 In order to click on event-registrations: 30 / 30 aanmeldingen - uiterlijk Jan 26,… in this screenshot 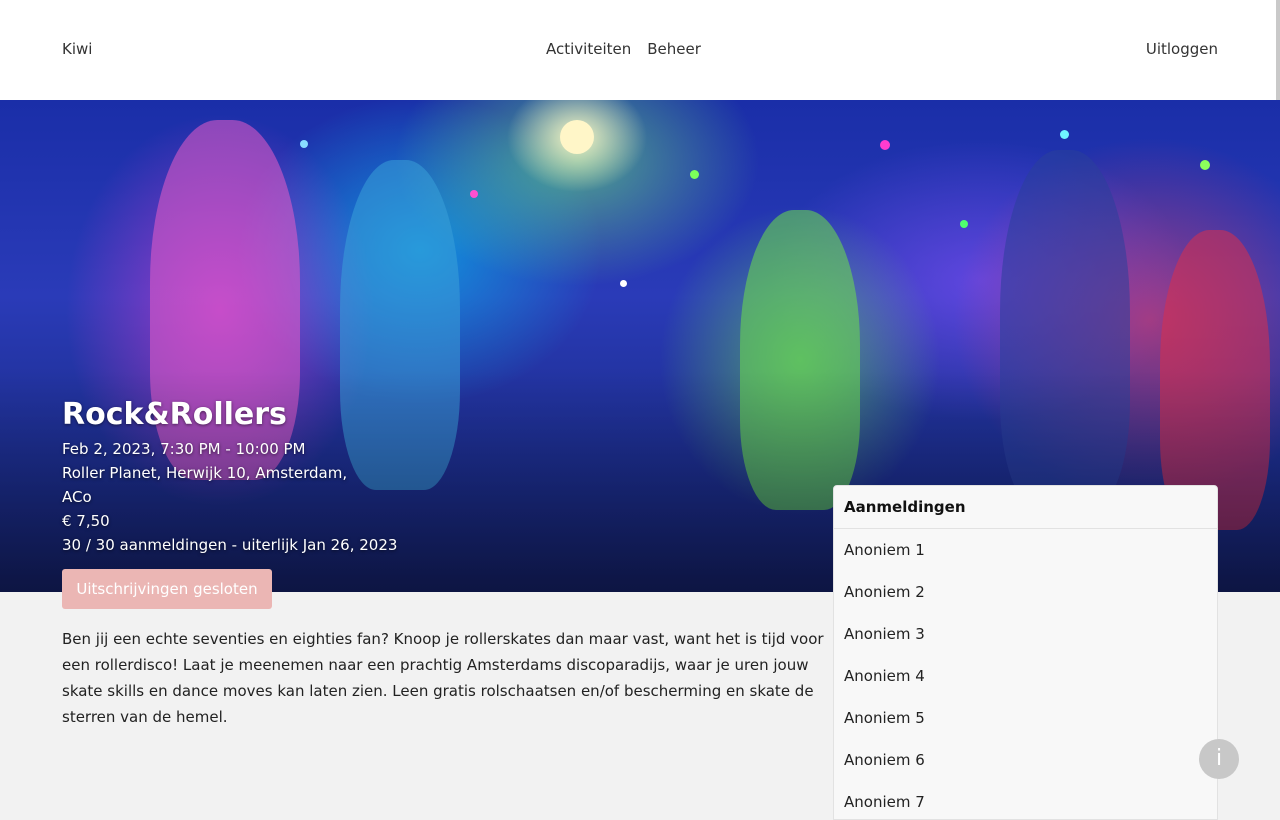, I will do `click(230, 545)`.